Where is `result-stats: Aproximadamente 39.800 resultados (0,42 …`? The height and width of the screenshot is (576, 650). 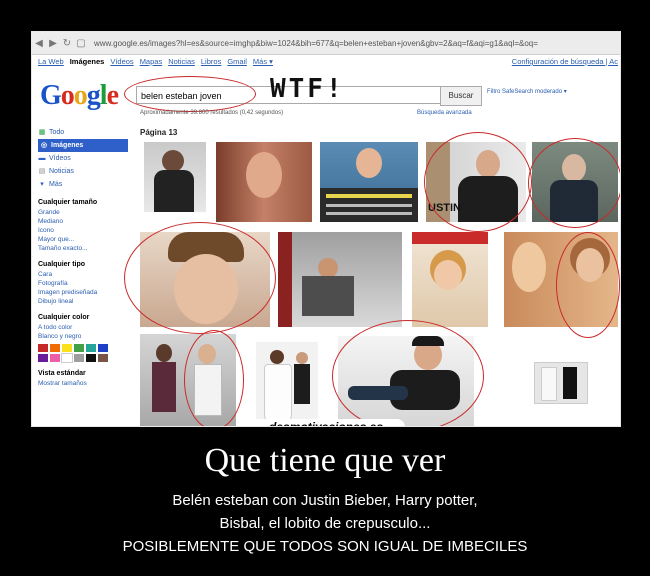
result-stats: Aproximadamente 39.800 resultados (0,42 … is located at coordinates (212, 113).